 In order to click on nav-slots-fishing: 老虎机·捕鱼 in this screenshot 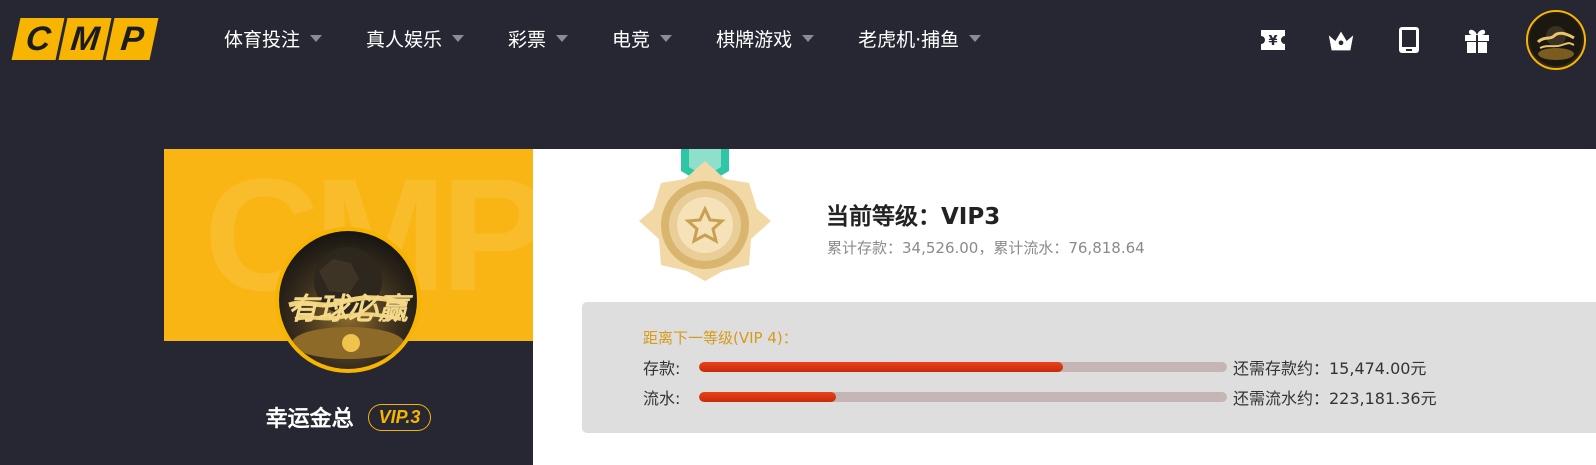, I will do `click(920, 38)`.